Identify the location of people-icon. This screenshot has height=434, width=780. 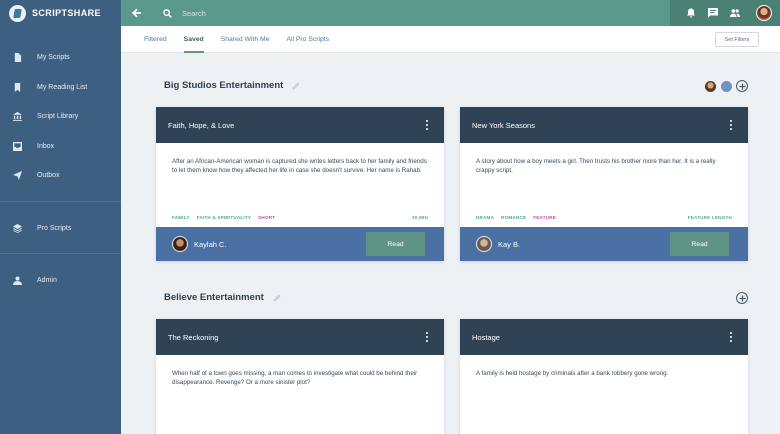
(735, 13).